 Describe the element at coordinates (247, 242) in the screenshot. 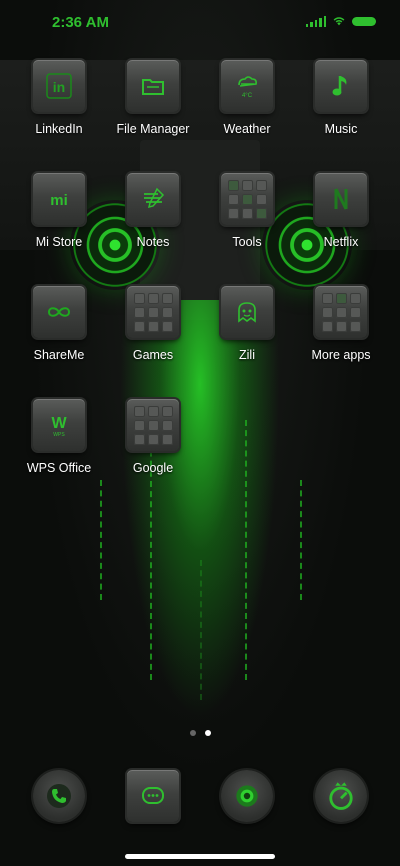

I see `app-label: Tools` at that location.